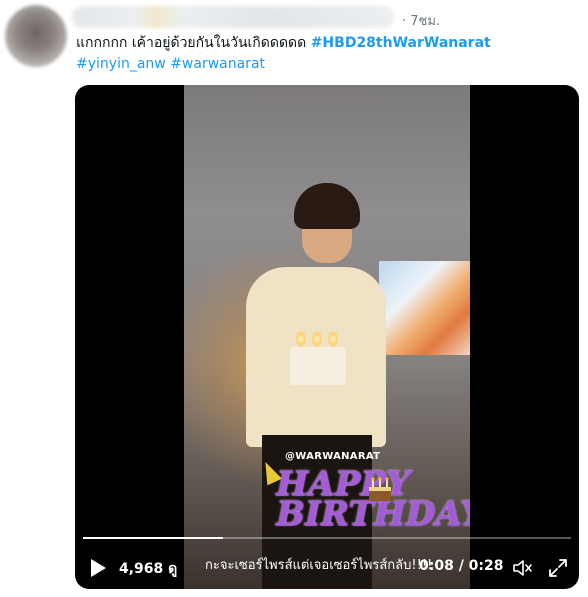  What do you see at coordinates (373, 514) in the screenshot?
I see `sticker-word: BIRTHDAY` at bounding box center [373, 514].